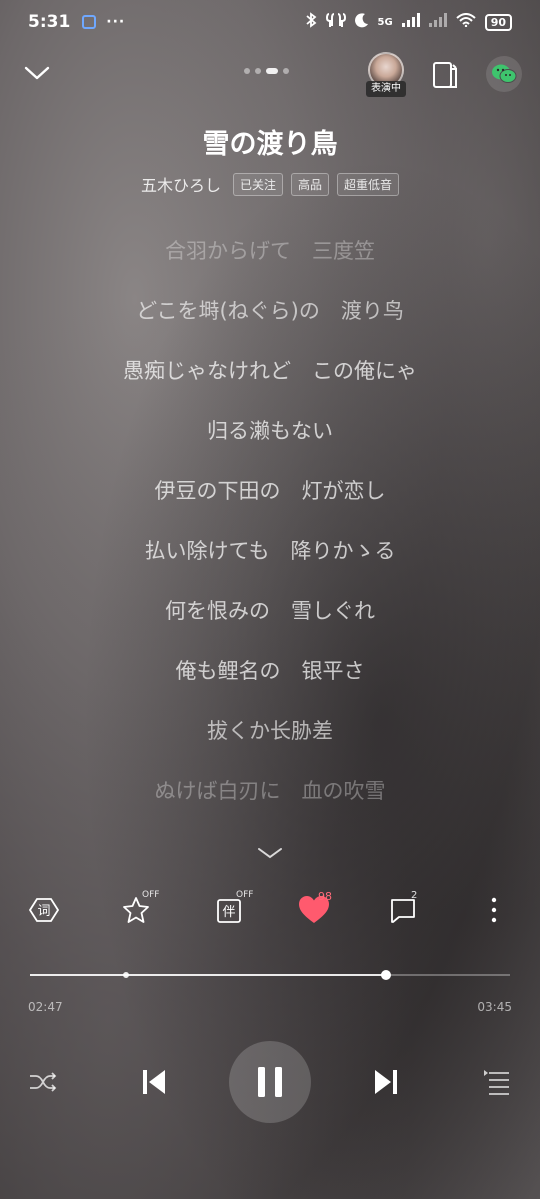 Image resolution: width=540 pixels, height=1199 pixels. What do you see at coordinates (270, 144) in the screenshot?
I see `song-title: 雪の渡り鳥` at bounding box center [270, 144].